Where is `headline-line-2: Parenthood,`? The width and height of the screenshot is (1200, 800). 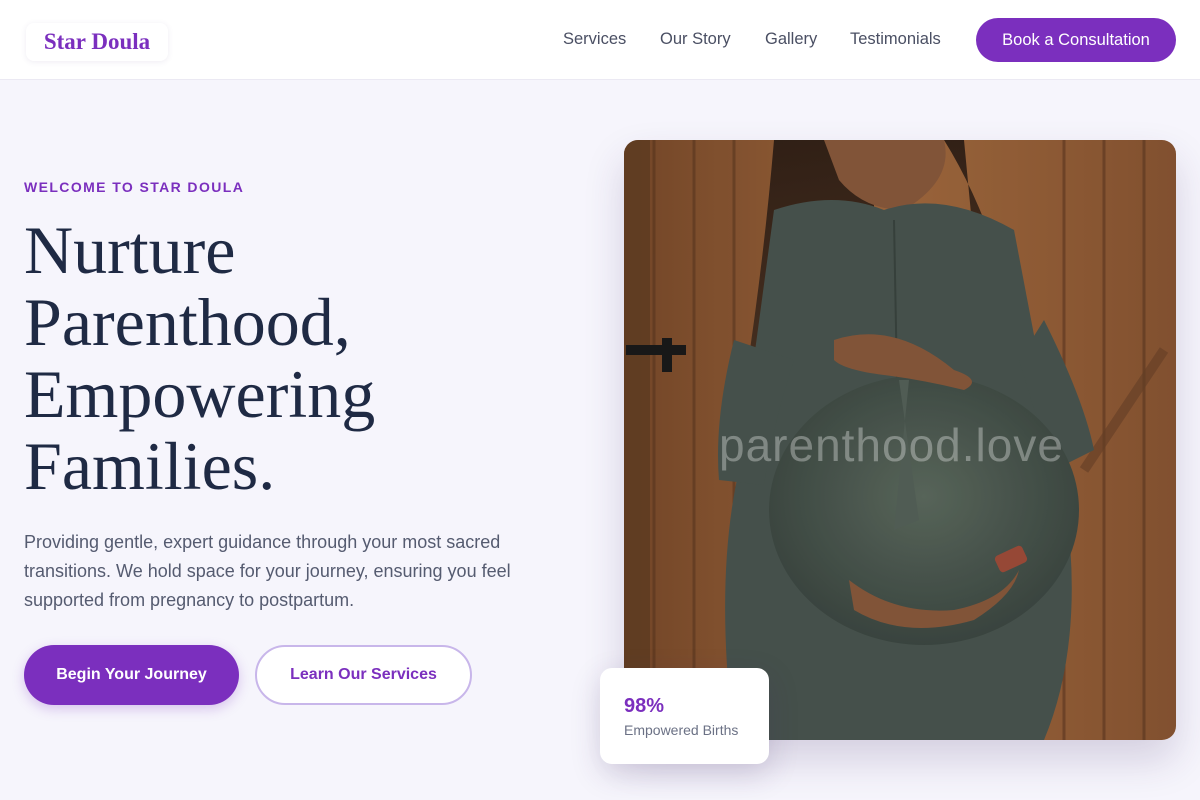
headline-line-2: Parenthood, is located at coordinates (187, 322).